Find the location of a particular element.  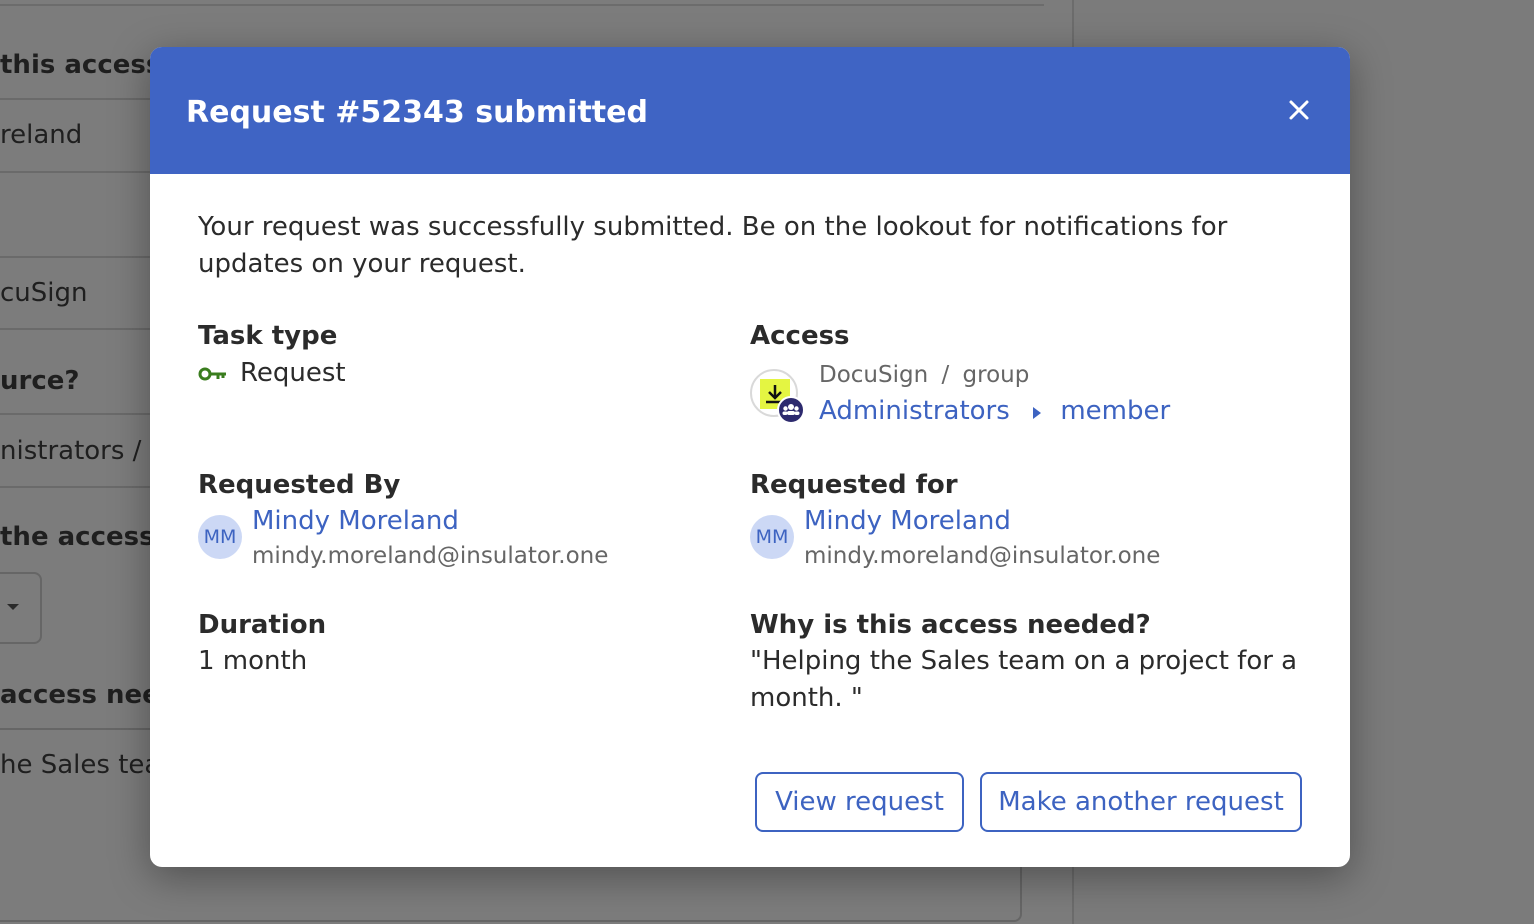

access-role-link: member is located at coordinates (1115, 411).